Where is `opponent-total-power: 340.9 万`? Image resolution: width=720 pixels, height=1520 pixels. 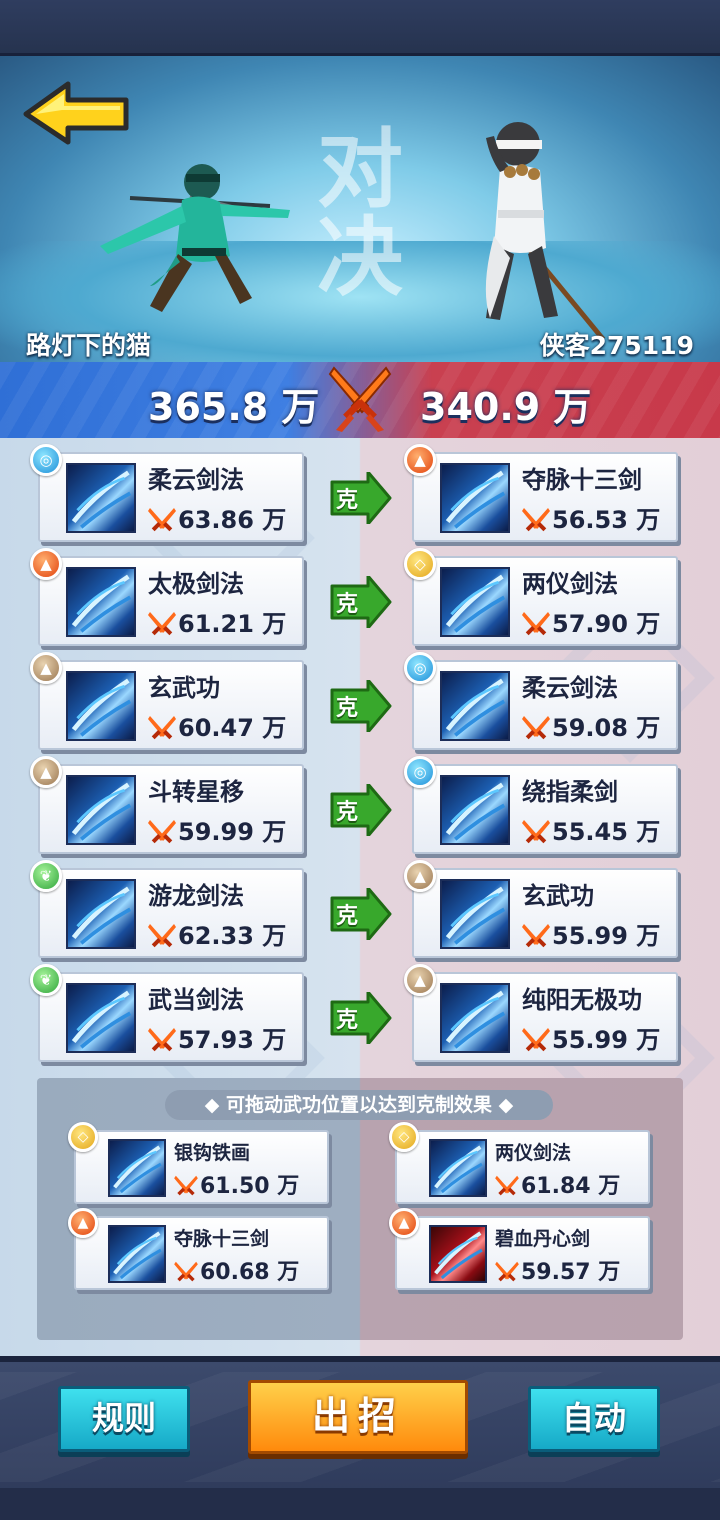 opponent-total-power: 340.9 万 is located at coordinates (506, 407).